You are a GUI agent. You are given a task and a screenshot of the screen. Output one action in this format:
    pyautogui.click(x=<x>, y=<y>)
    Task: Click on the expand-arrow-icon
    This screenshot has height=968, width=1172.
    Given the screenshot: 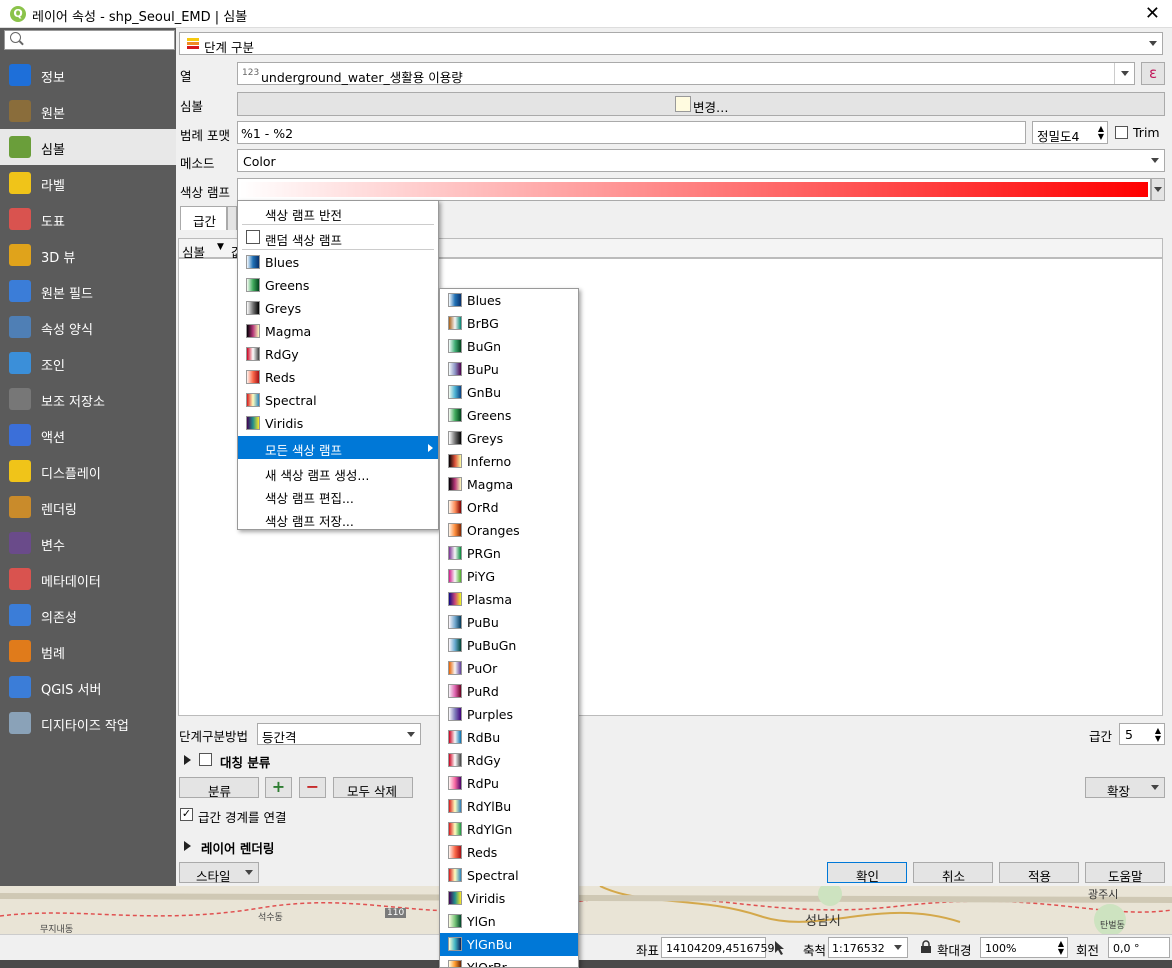 What is the action you would take?
    pyautogui.click(x=187, y=760)
    